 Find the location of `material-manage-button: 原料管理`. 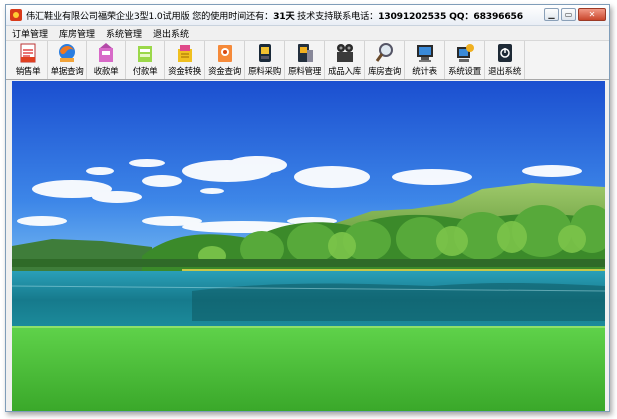

material-manage-button: 原料管理 is located at coordinates (305, 60).